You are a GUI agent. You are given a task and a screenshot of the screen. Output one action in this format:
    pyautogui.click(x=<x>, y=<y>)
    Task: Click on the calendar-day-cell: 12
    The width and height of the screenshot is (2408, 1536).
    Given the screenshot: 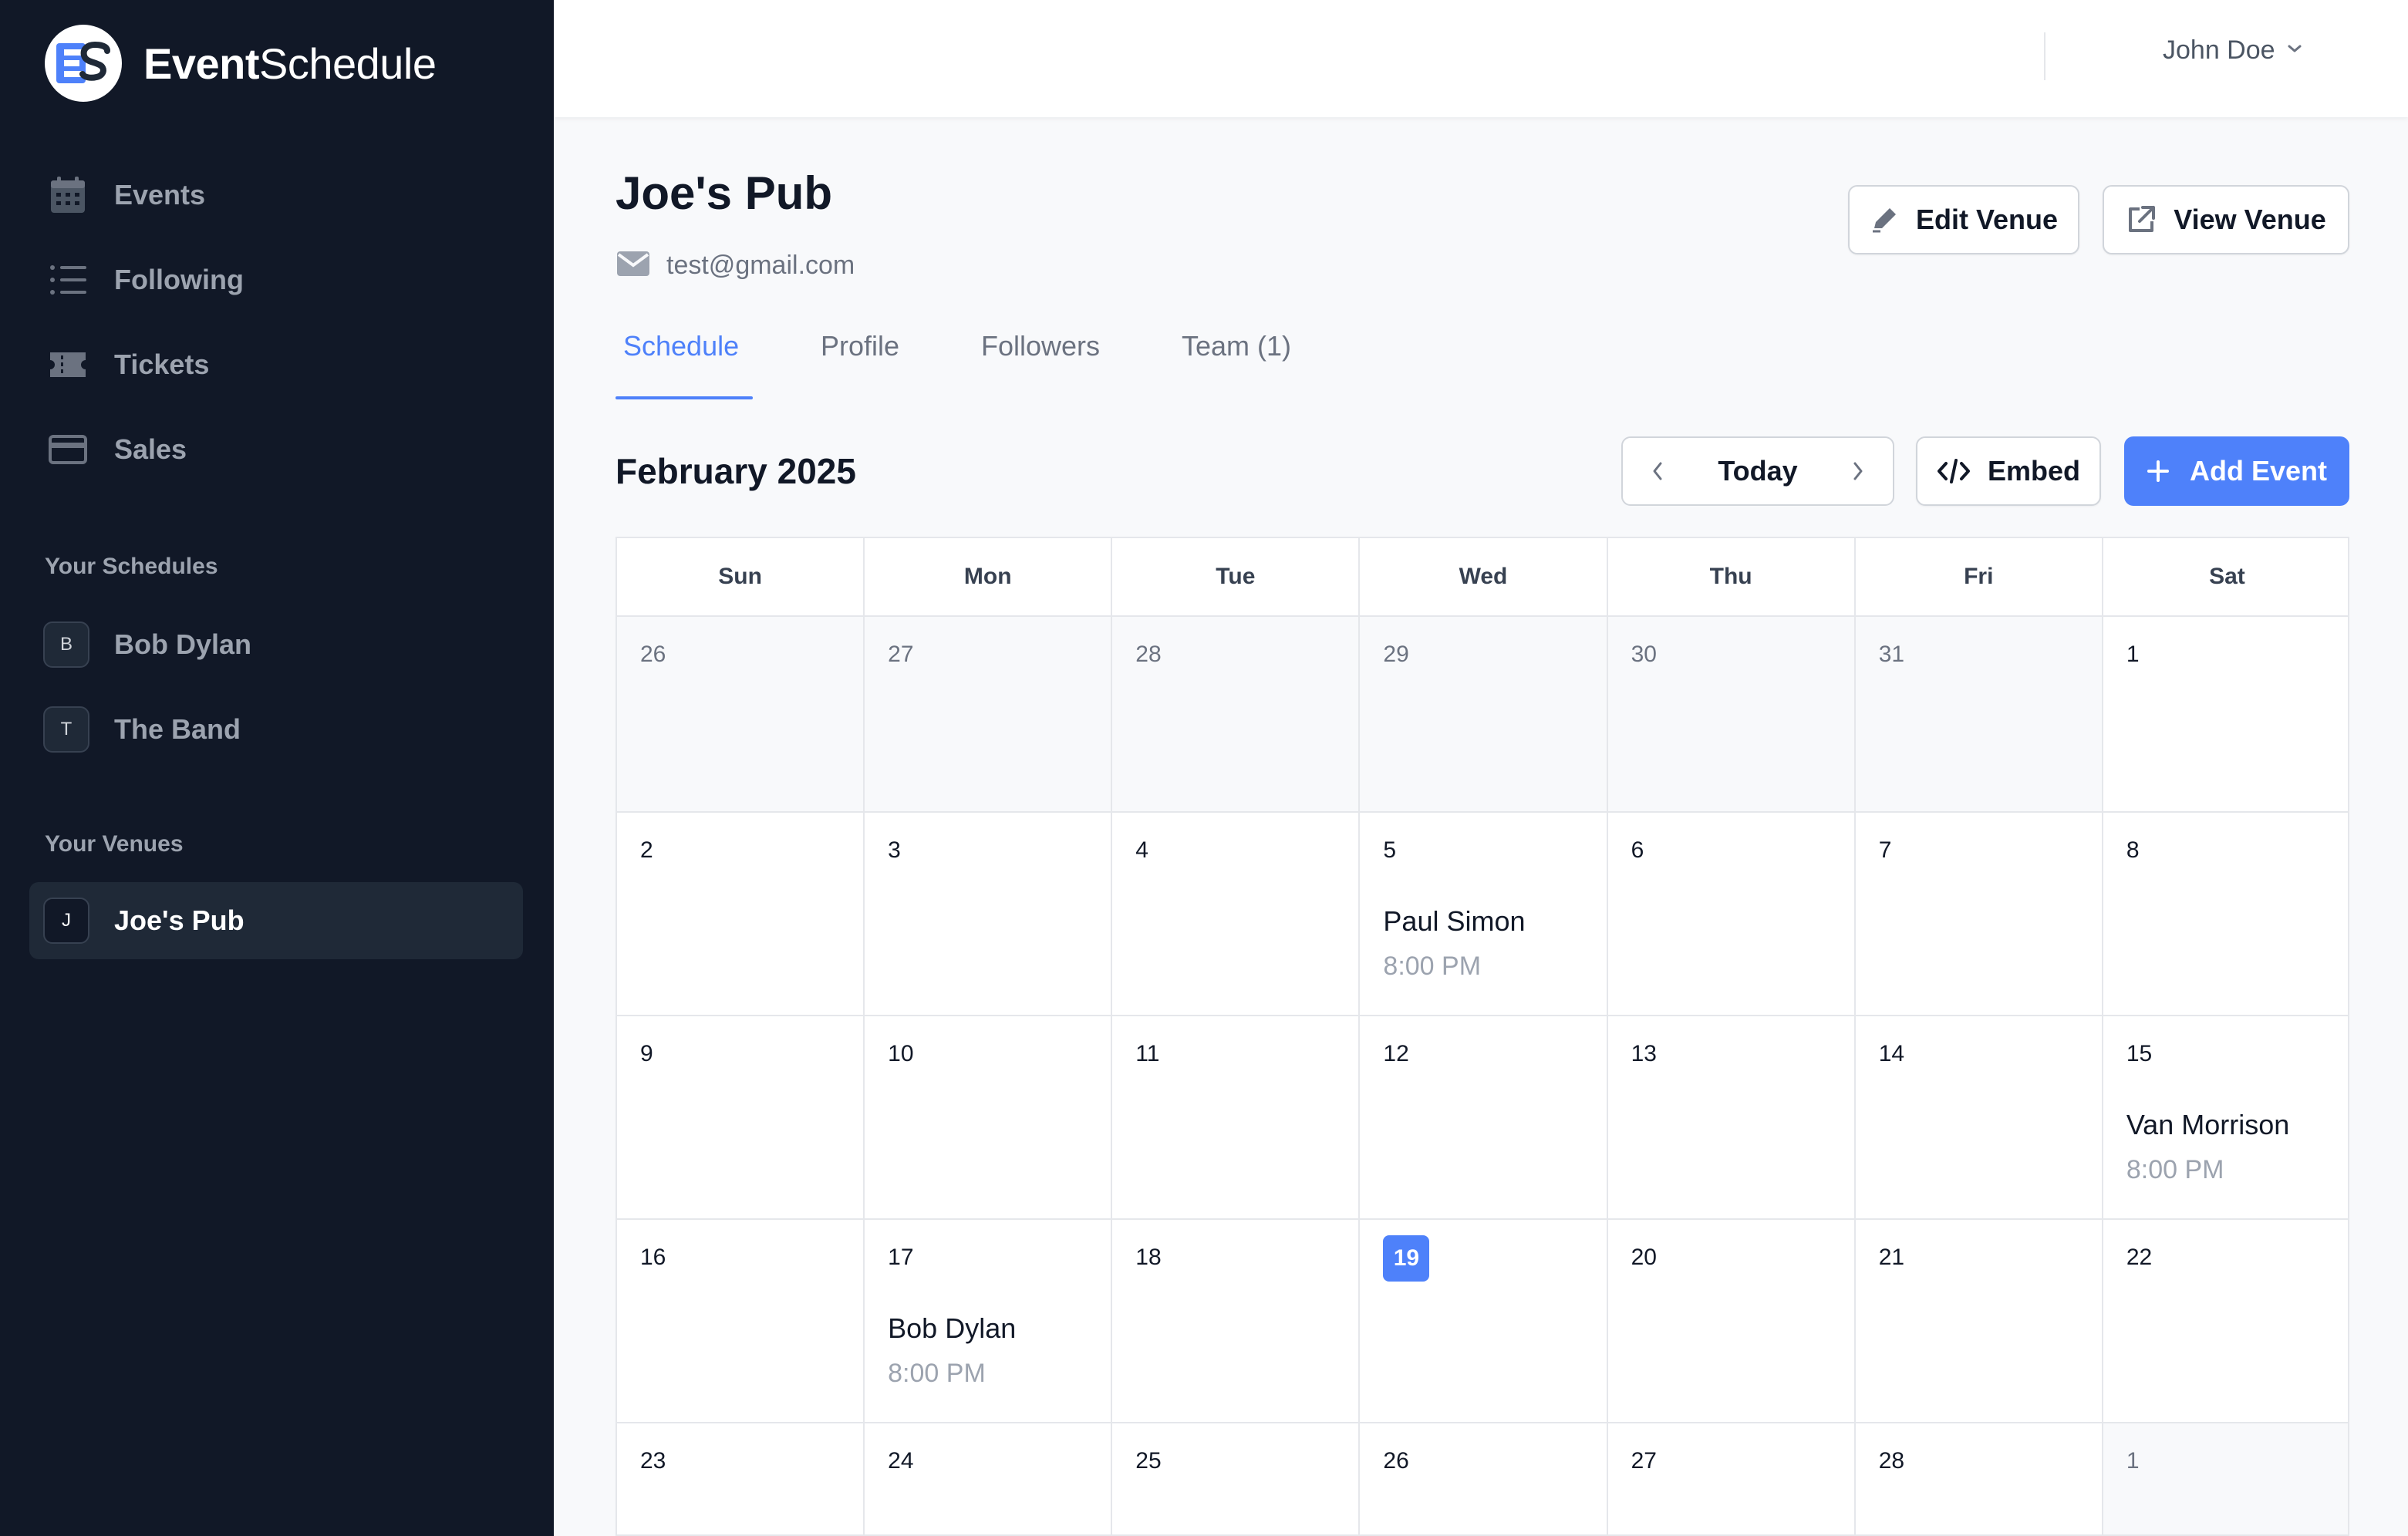 What is the action you would take?
    pyautogui.click(x=1484, y=1118)
    